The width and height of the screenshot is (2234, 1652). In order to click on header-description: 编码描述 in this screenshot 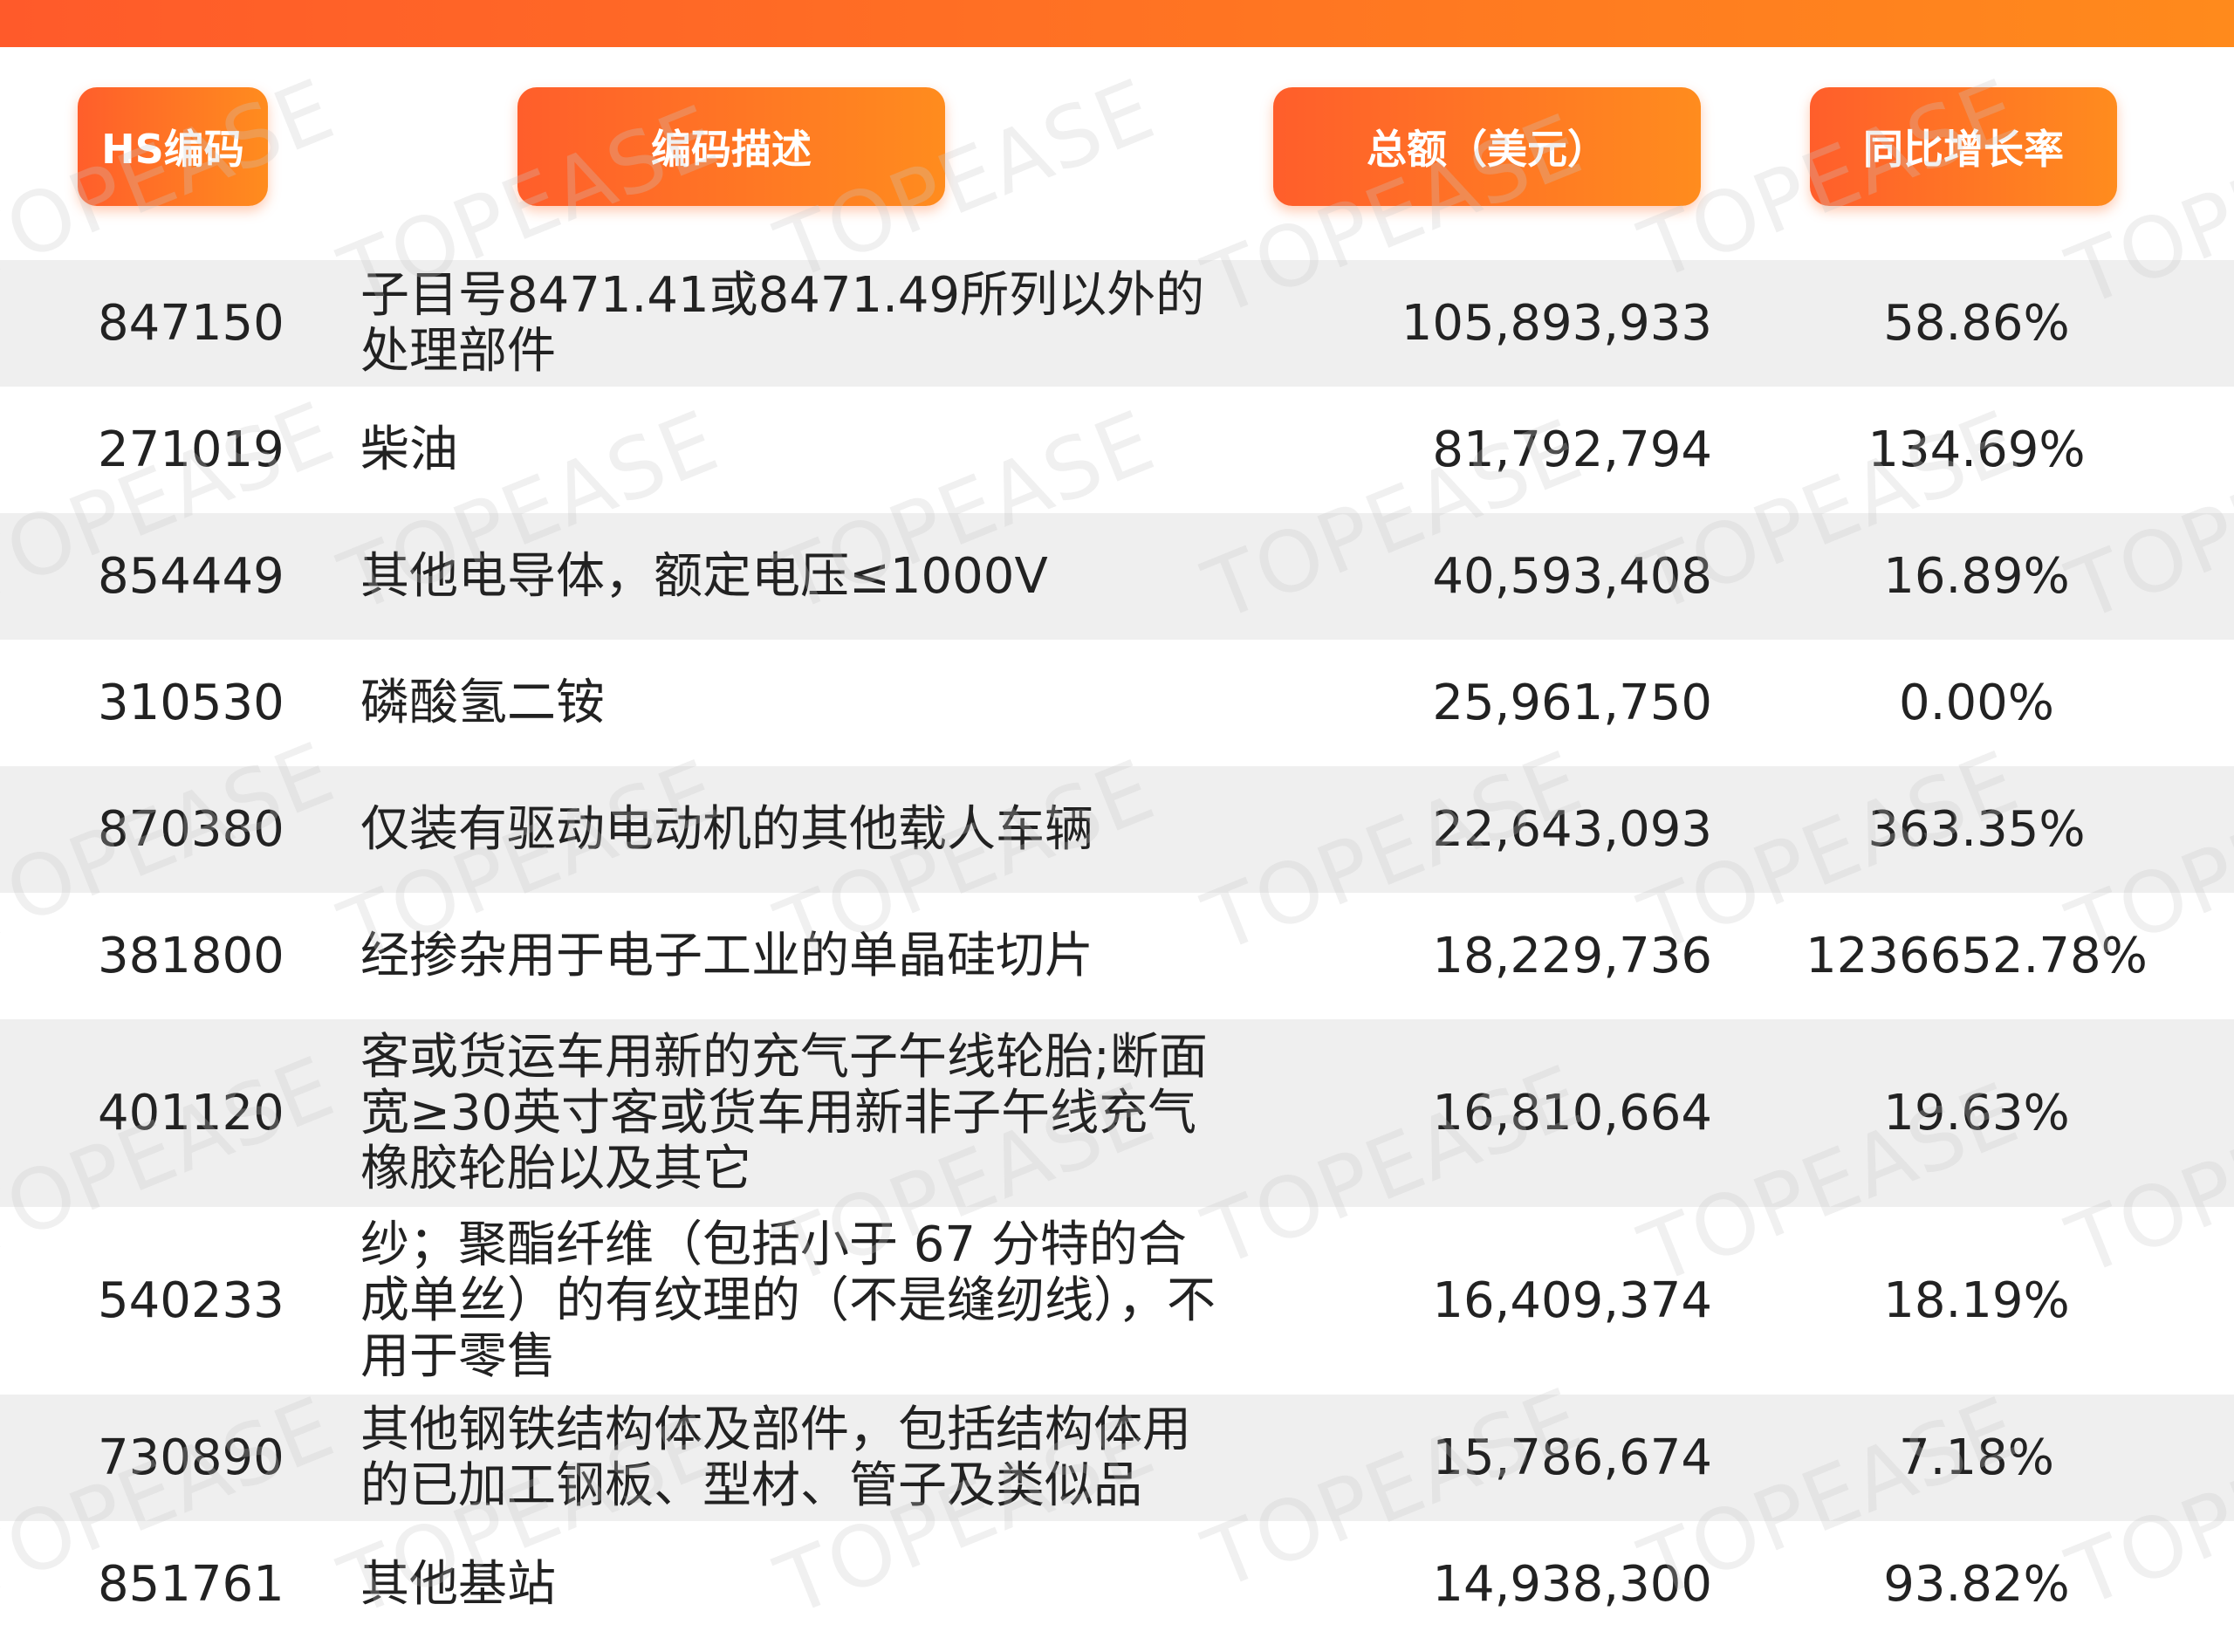, I will do `click(731, 146)`.